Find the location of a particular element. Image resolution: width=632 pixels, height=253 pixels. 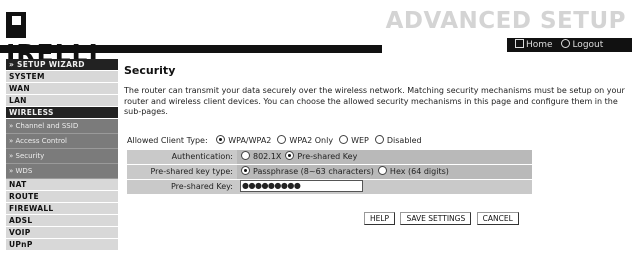

client-type-option-label: WPA2 Only is located at coordinates (311, 140).